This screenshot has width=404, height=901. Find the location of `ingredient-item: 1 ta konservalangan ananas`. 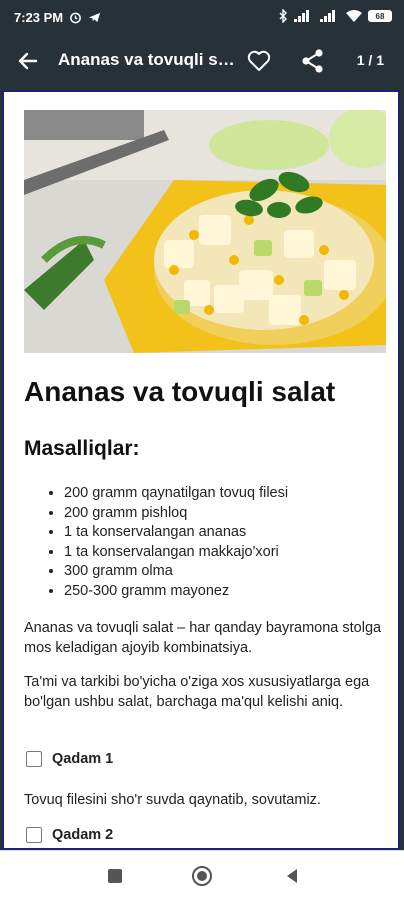

ingredient-item: 1 ta konservalangan ananas is located at coordinates (176, 533).